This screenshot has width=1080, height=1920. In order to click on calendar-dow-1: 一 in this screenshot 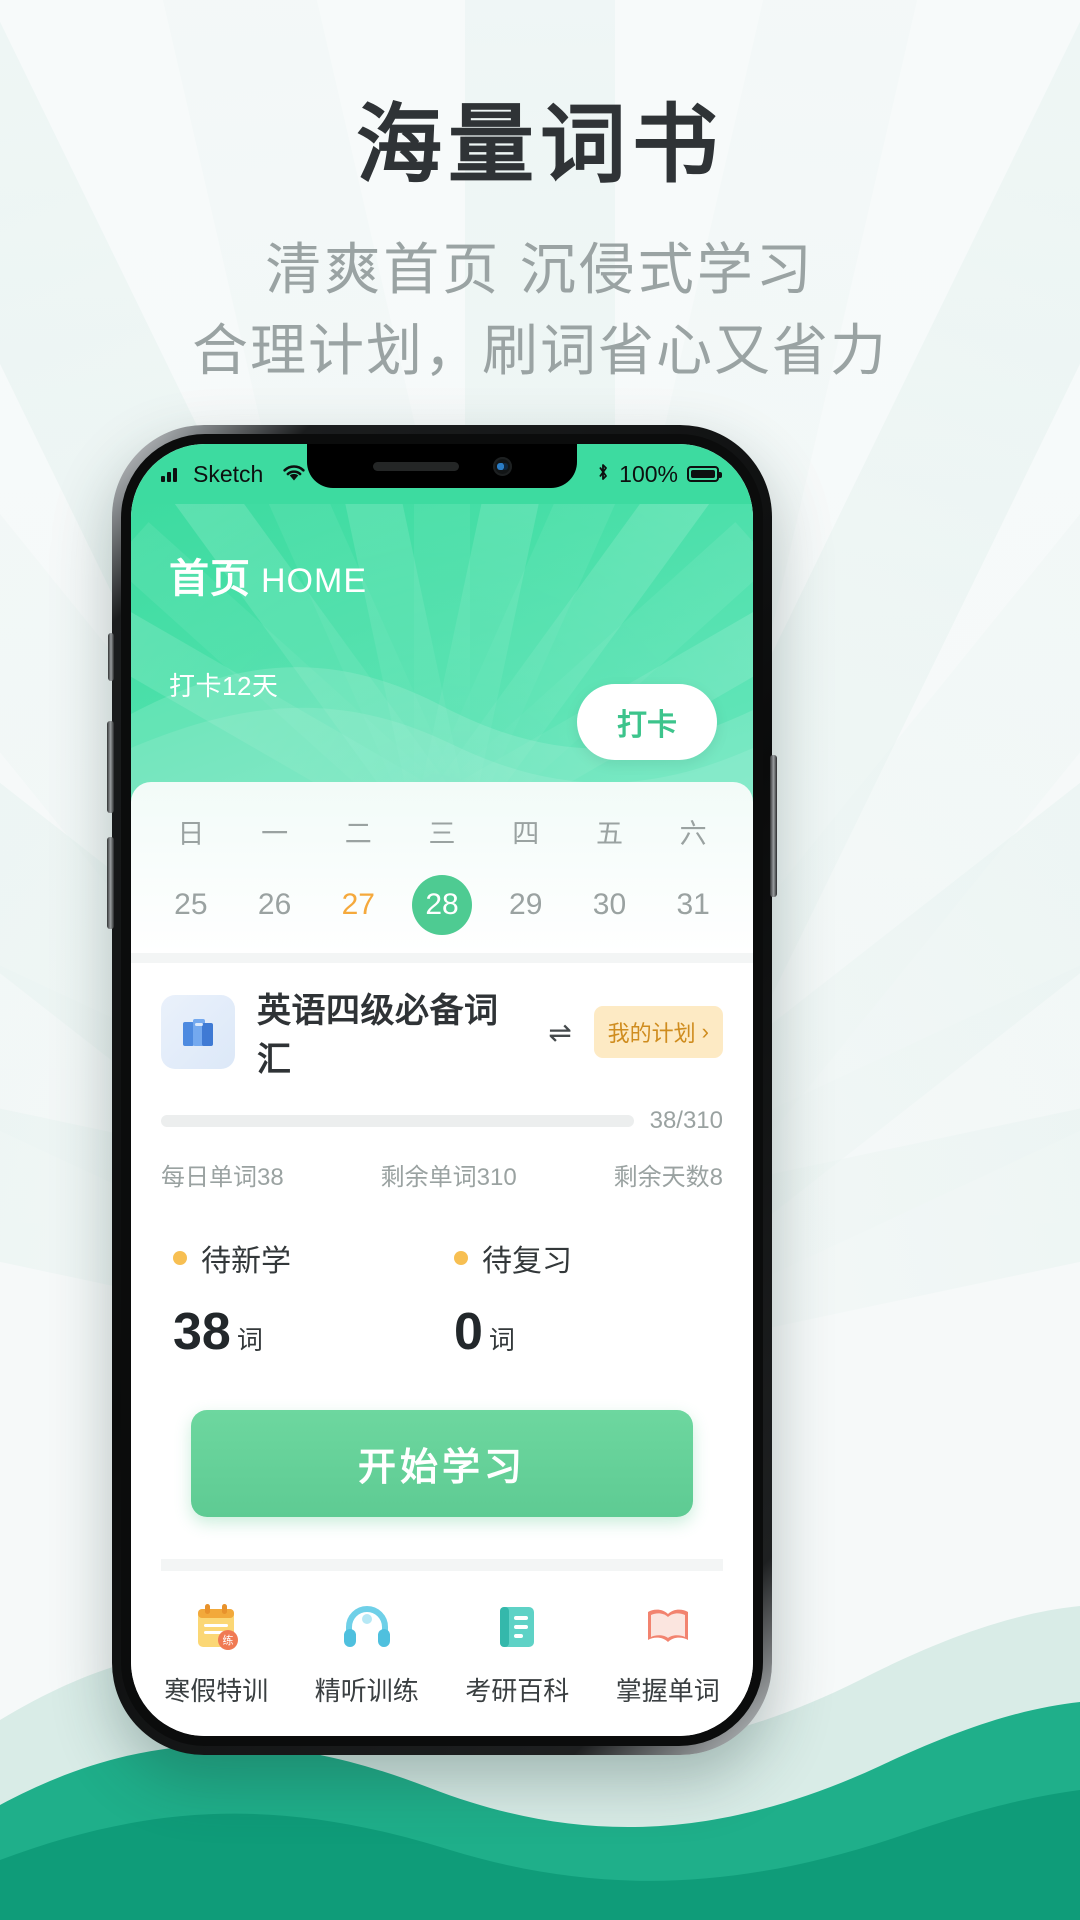, I will do `click(275, 840)`.